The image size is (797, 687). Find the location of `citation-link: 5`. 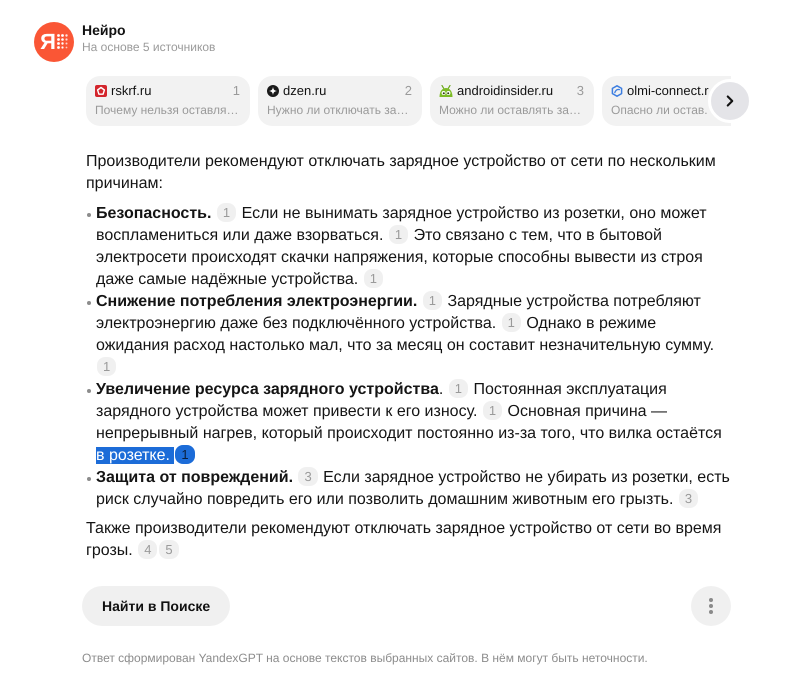

citation-link: 5 is located at coordinates (169, 549).